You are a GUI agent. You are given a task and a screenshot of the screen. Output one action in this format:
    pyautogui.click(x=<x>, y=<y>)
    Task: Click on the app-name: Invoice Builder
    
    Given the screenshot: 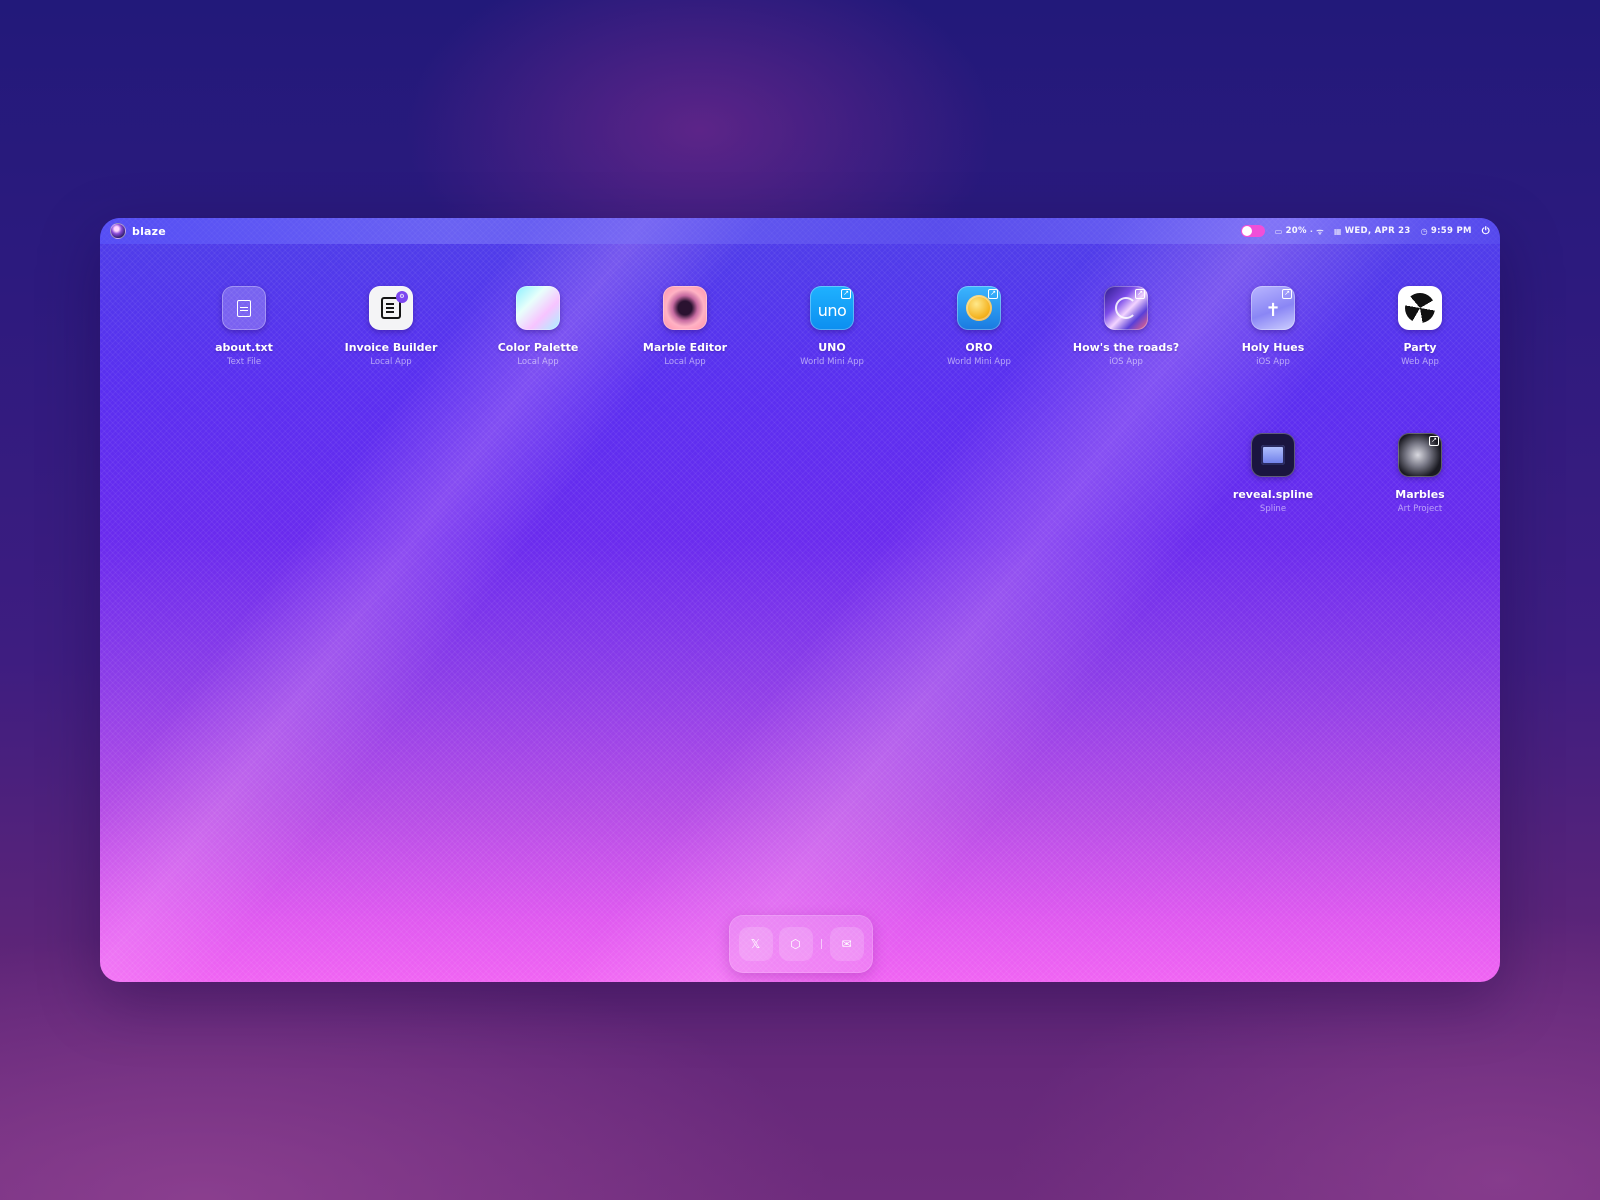 What is the action you would take?
    pyautogui.click(x=391, y=347)
    